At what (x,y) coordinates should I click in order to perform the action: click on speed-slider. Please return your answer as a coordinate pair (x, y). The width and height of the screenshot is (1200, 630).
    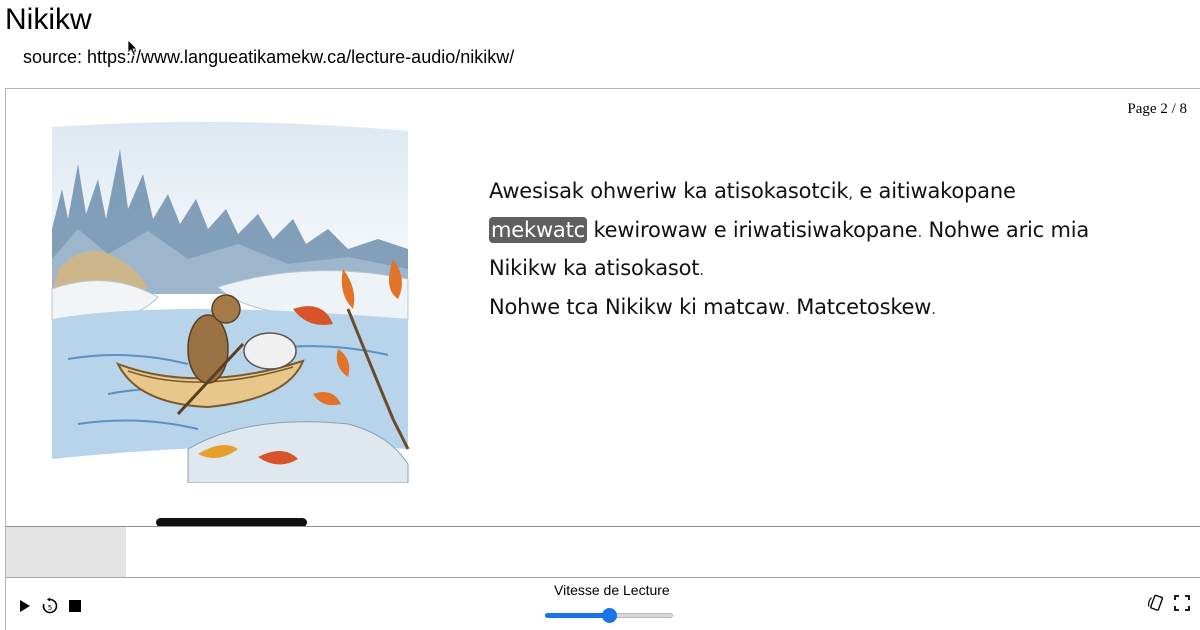
    Looking at the image, I should click on (609, 616).